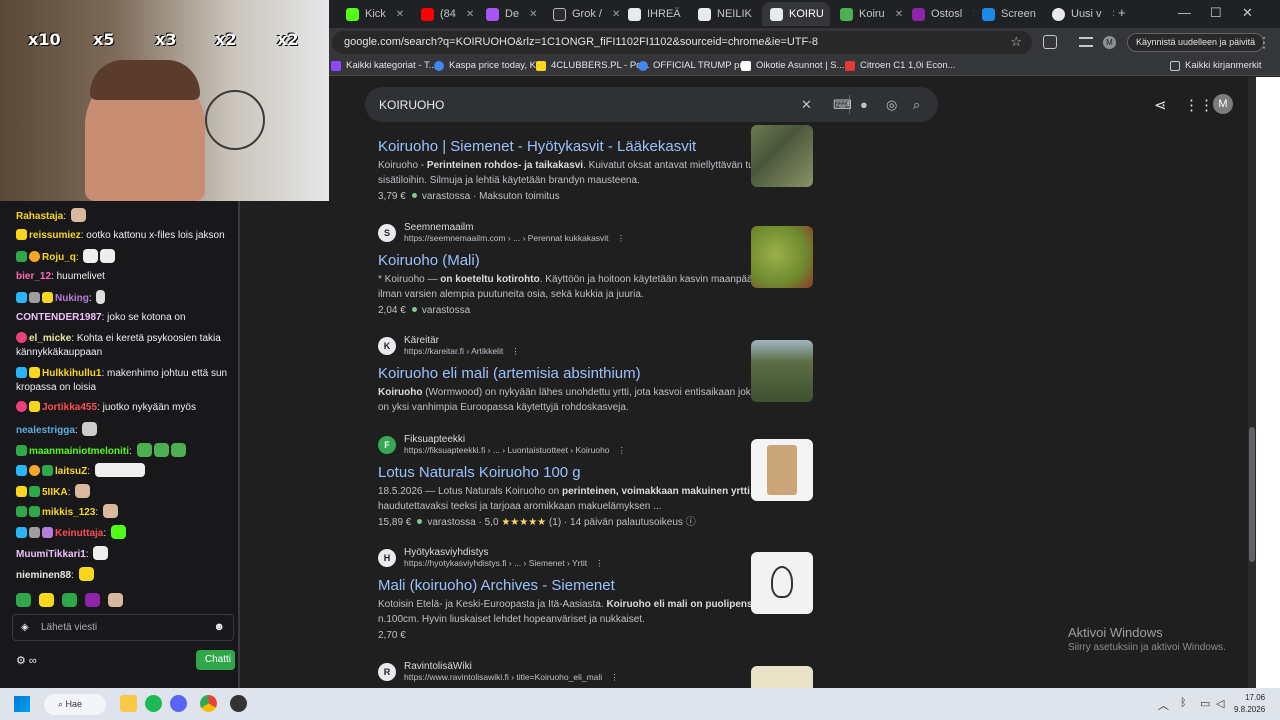 The image size is (1280, 720). I want to click on share-icon: ⋖, so click(1160, 105).